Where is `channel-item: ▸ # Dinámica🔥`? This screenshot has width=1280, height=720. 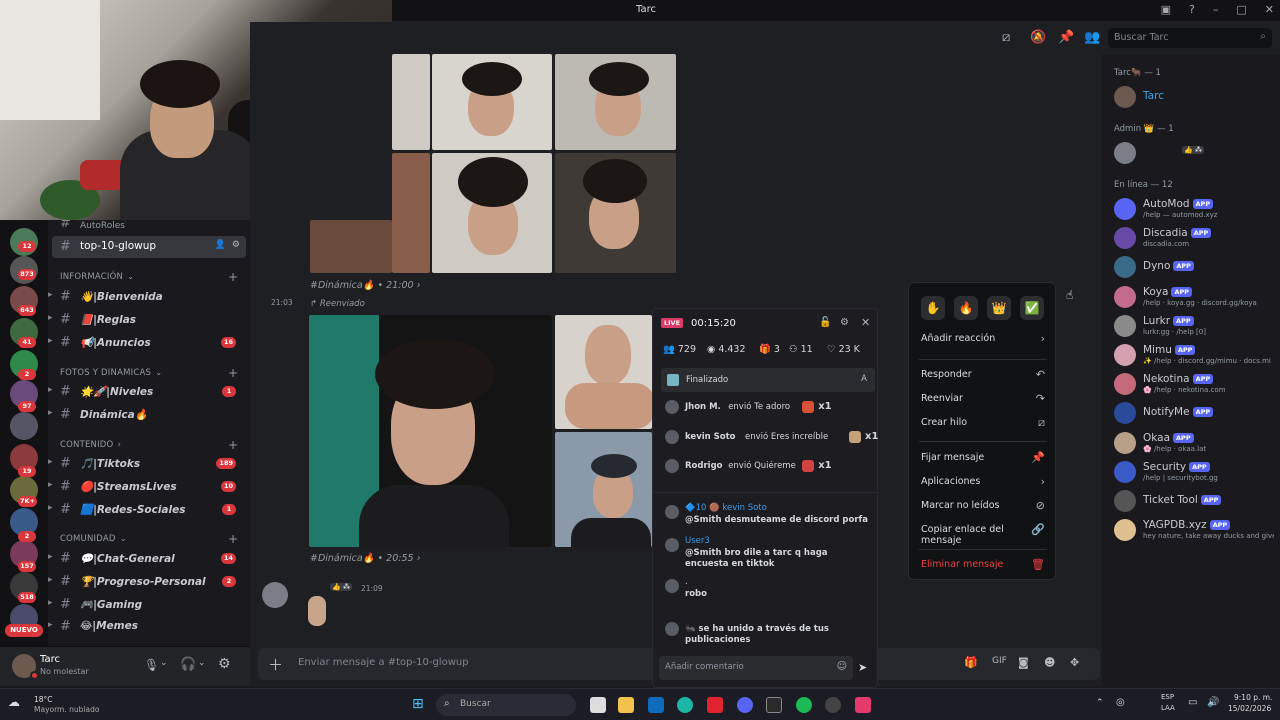 channel-item: ▸ # Dinámica🔥 is located at coordinates (147, 415).